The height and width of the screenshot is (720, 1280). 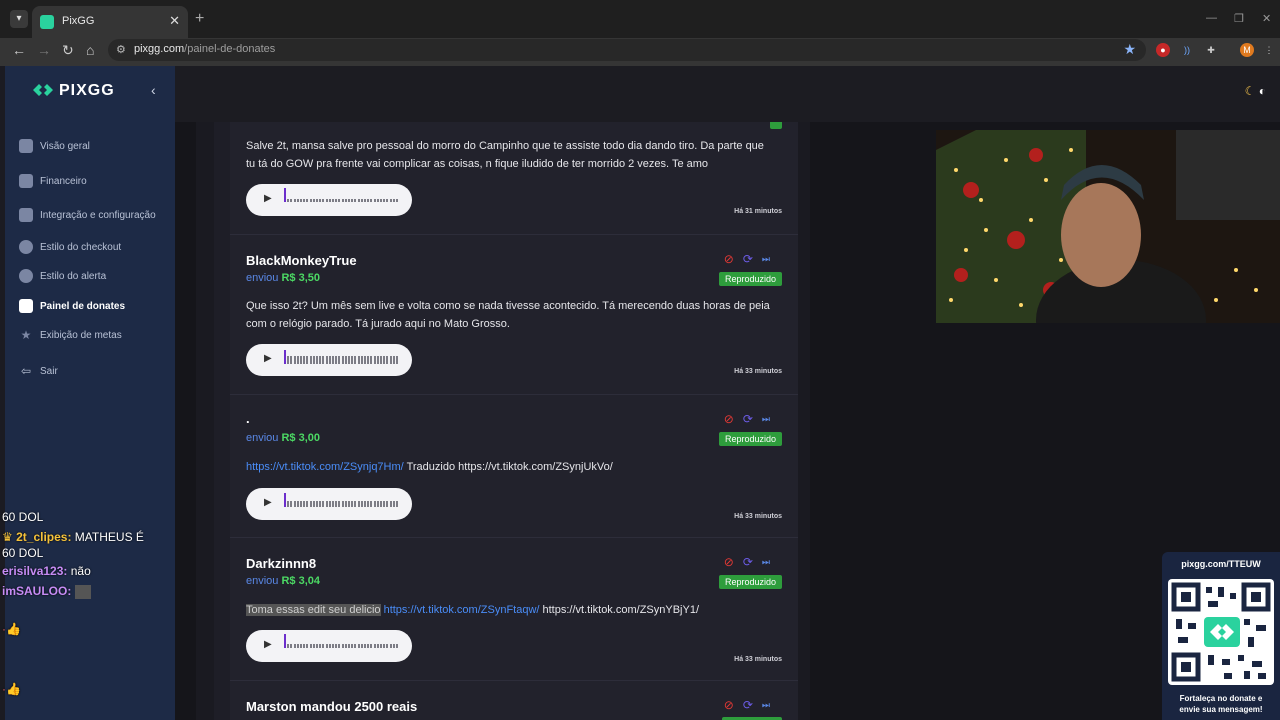 What do you see at coordinates (46, 591) in the screenshot?
I see `chat-message: imSAULOO:` at bounding box center [46, 591].